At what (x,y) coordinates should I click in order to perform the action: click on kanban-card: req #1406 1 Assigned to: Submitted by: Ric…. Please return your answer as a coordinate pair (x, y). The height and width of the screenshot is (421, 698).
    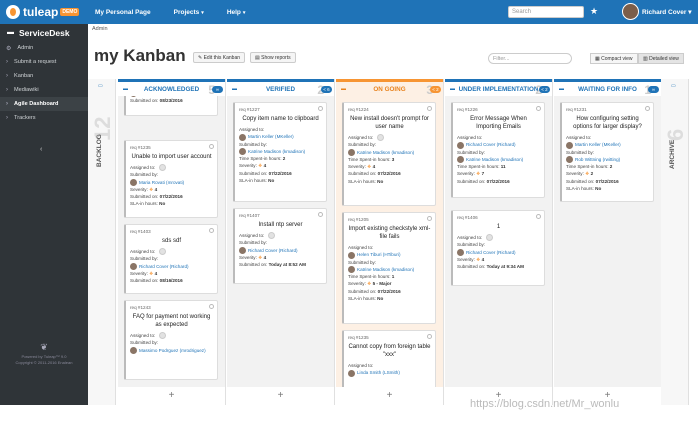
    Looking at the image, I should click on (498, 248).